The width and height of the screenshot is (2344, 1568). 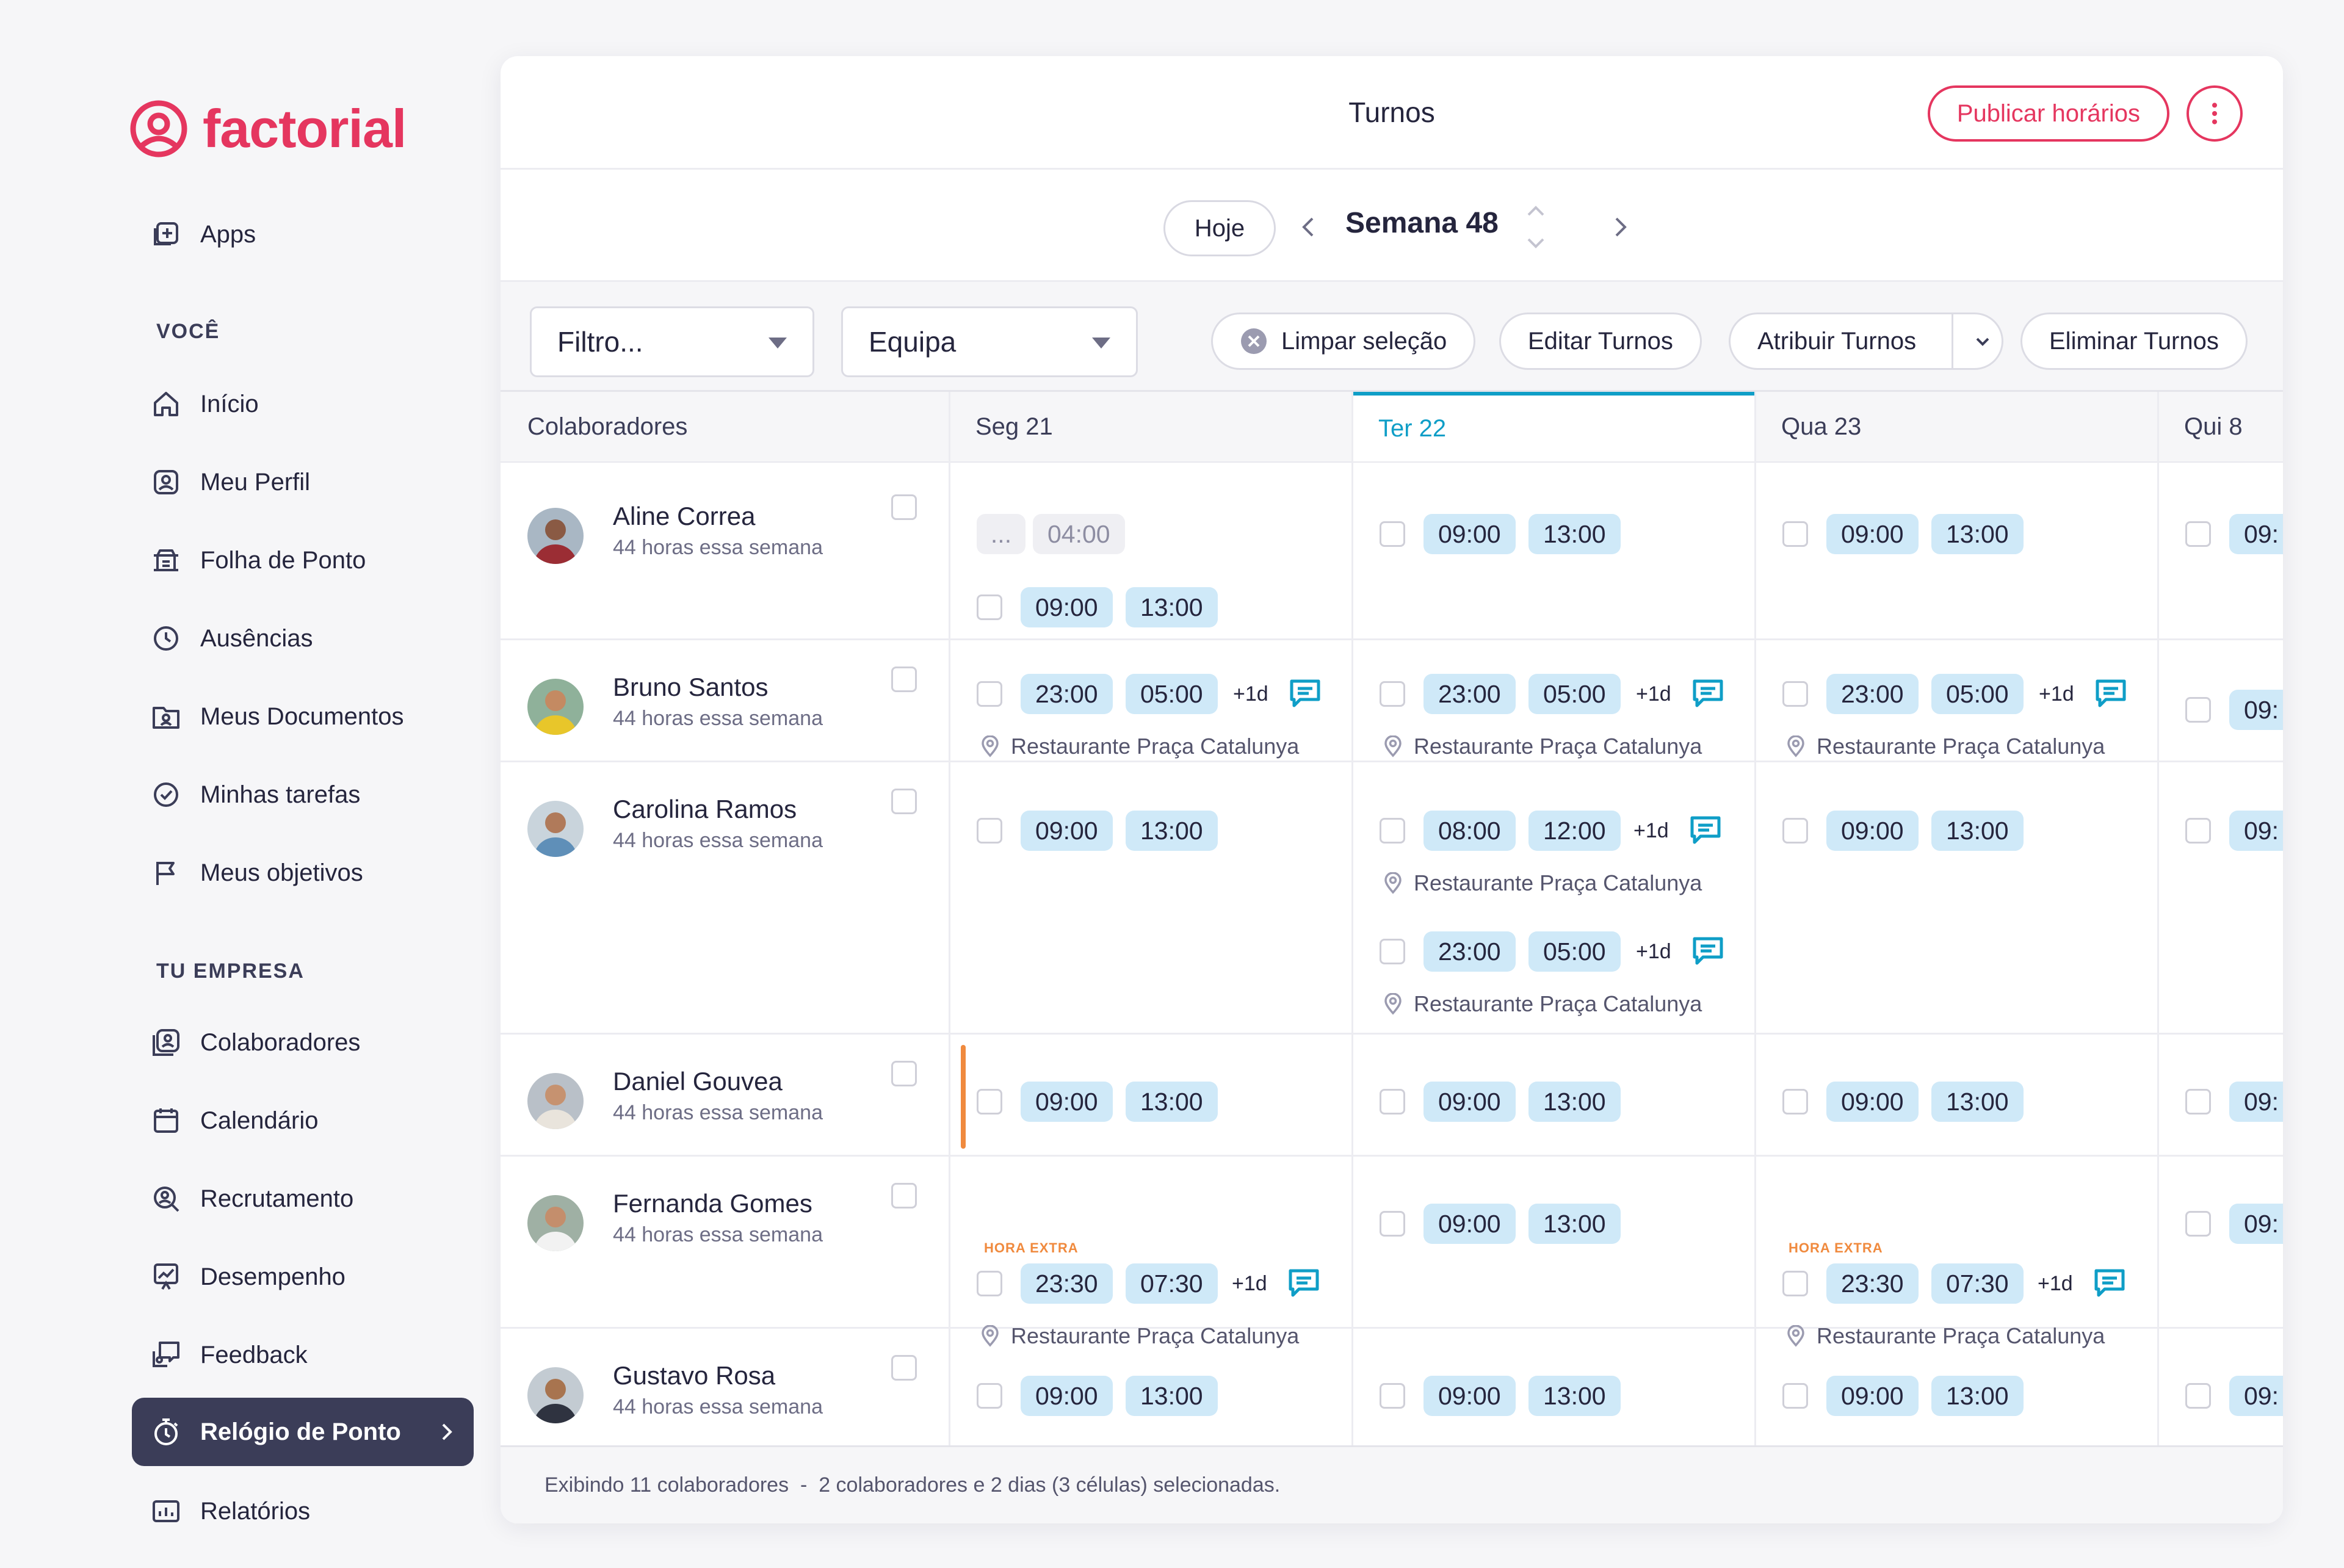 I want to click on sidebar-item-inicio: Início, so click(x=303, y=404).